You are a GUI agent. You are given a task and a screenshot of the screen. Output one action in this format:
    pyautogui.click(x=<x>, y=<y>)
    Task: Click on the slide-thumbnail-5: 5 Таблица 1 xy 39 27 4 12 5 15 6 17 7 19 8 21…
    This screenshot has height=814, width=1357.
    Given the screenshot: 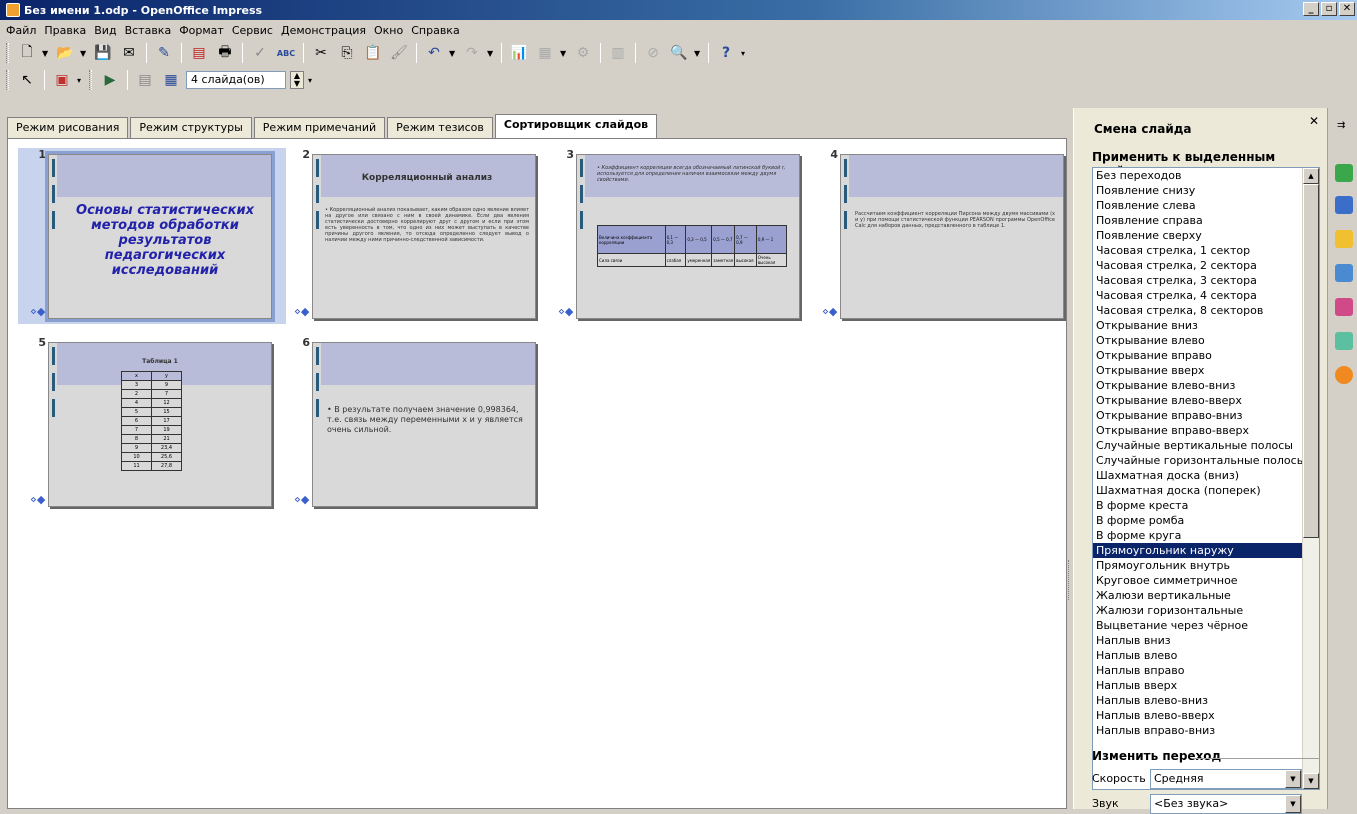 What is the action you would take?
    pyautogui.click(x=152, y=424)
    